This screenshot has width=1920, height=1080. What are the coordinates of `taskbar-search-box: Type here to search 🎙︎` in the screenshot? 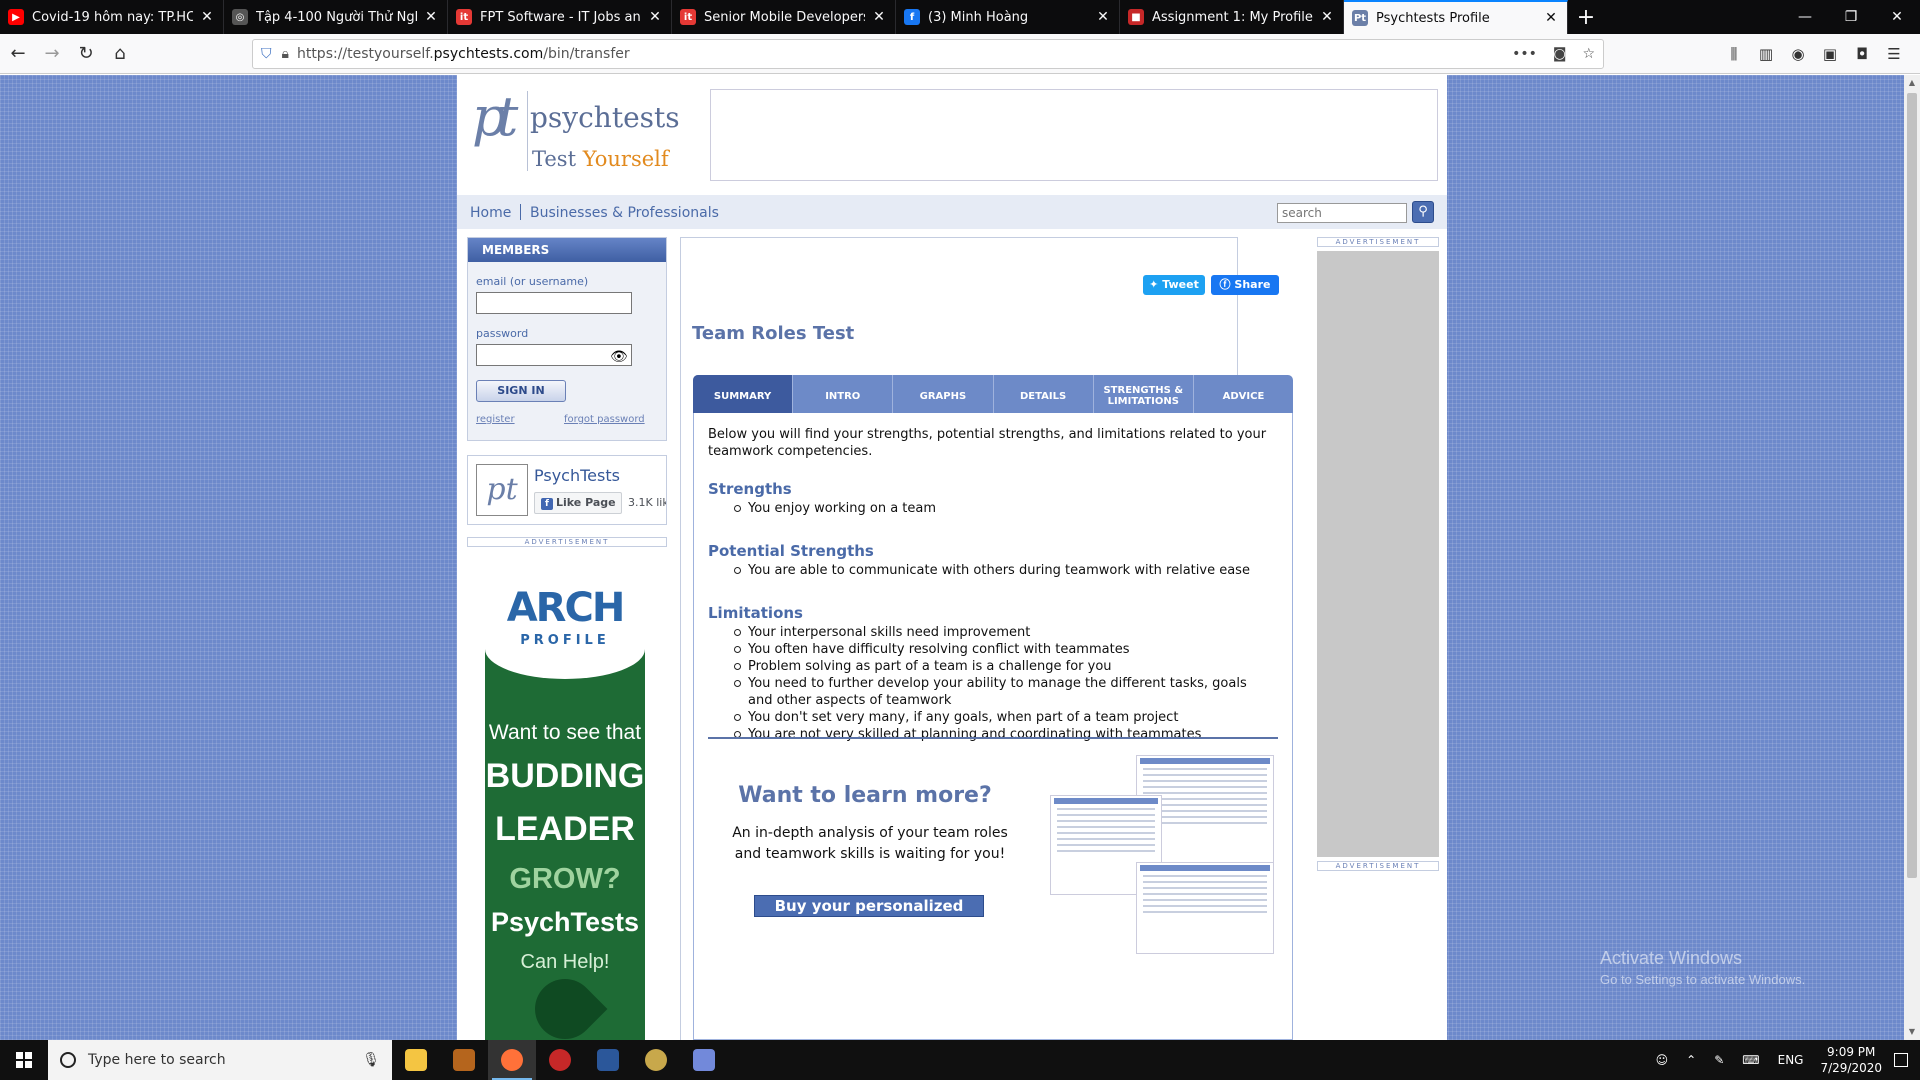 It's located at (220, 1060).